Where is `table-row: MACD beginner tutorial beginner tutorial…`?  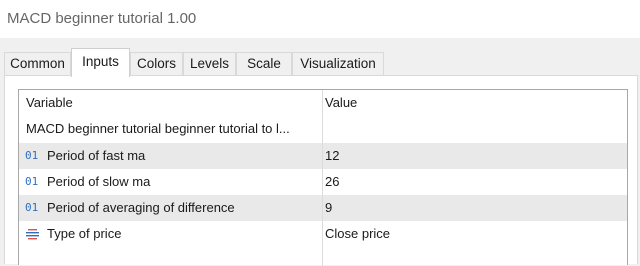
table-row: MACD beginner tutorial beginner tutorial… is located at coordinates (323, 129).